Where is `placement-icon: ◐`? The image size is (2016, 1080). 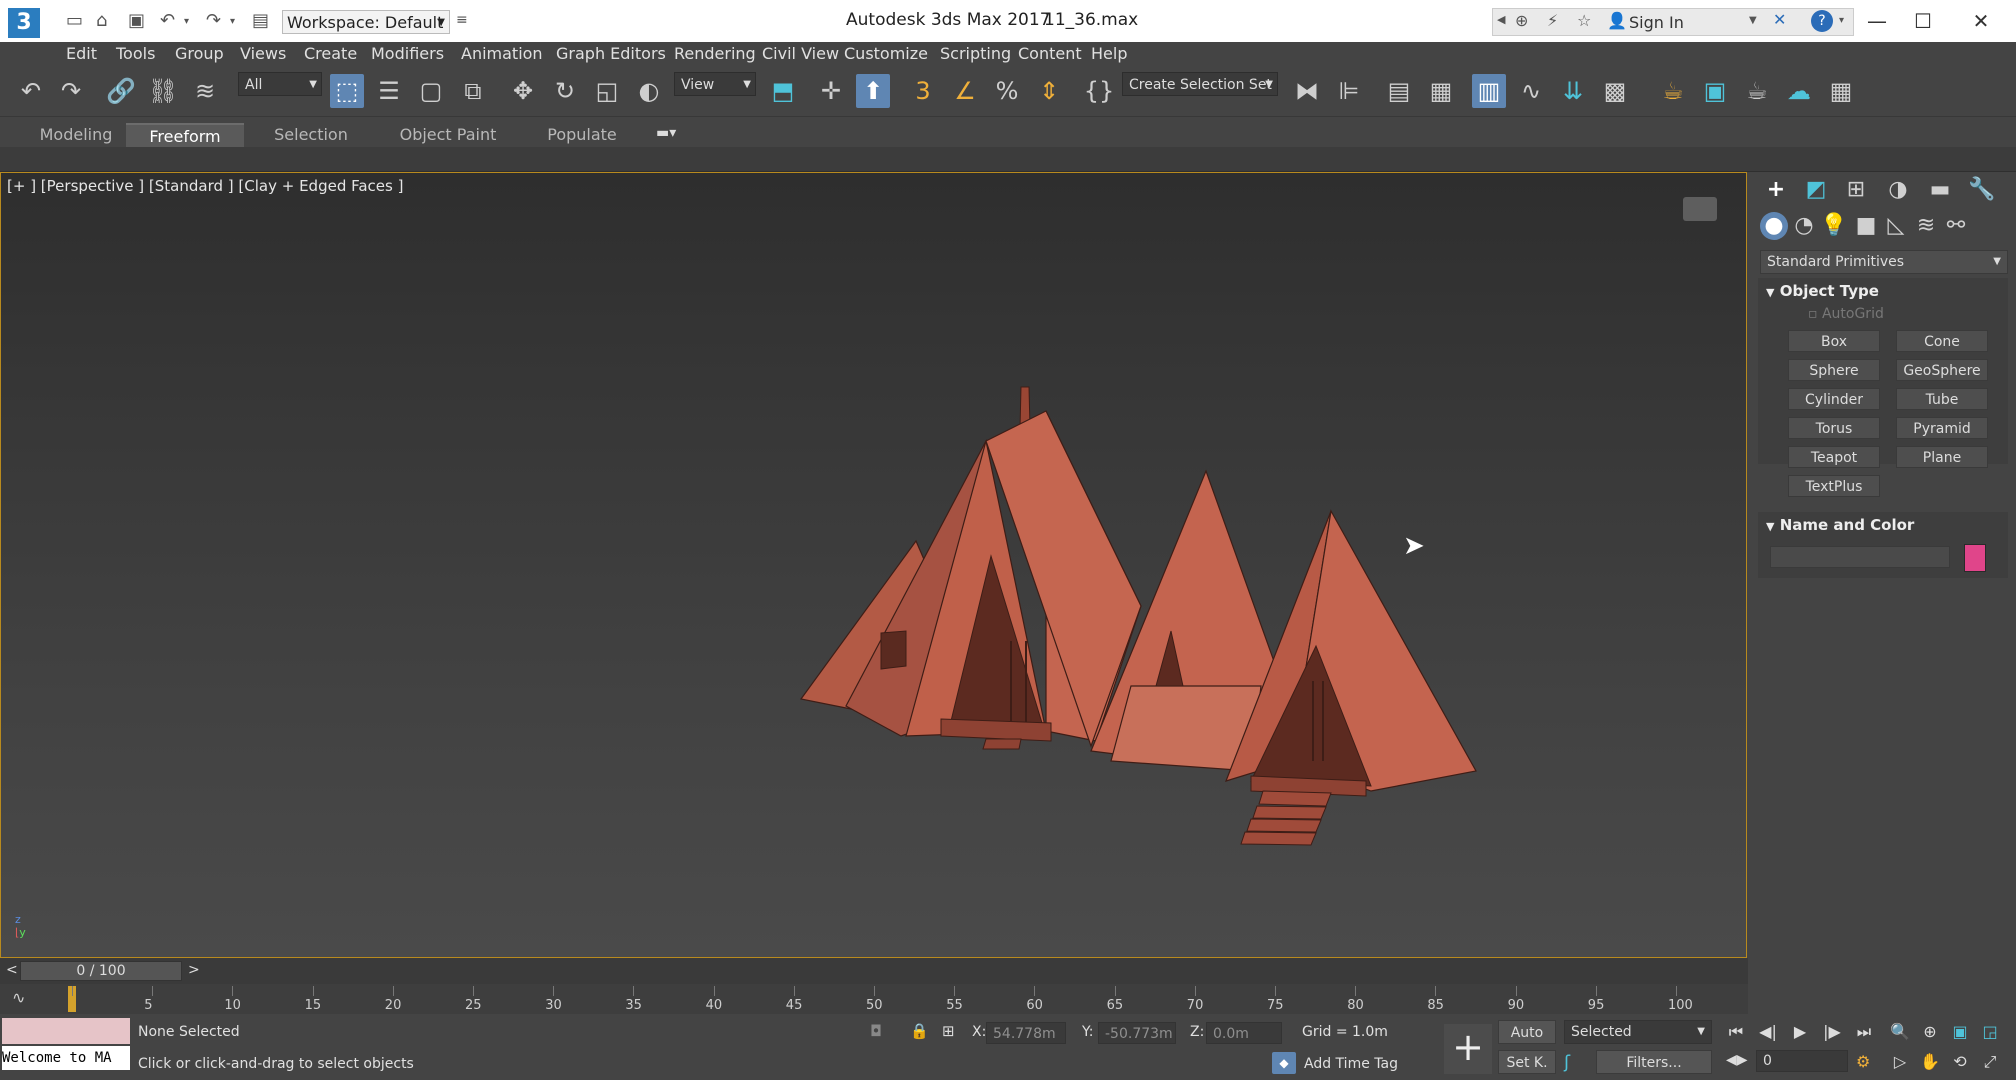
placement-icon: ◐ is located at coordinates (649, 91).